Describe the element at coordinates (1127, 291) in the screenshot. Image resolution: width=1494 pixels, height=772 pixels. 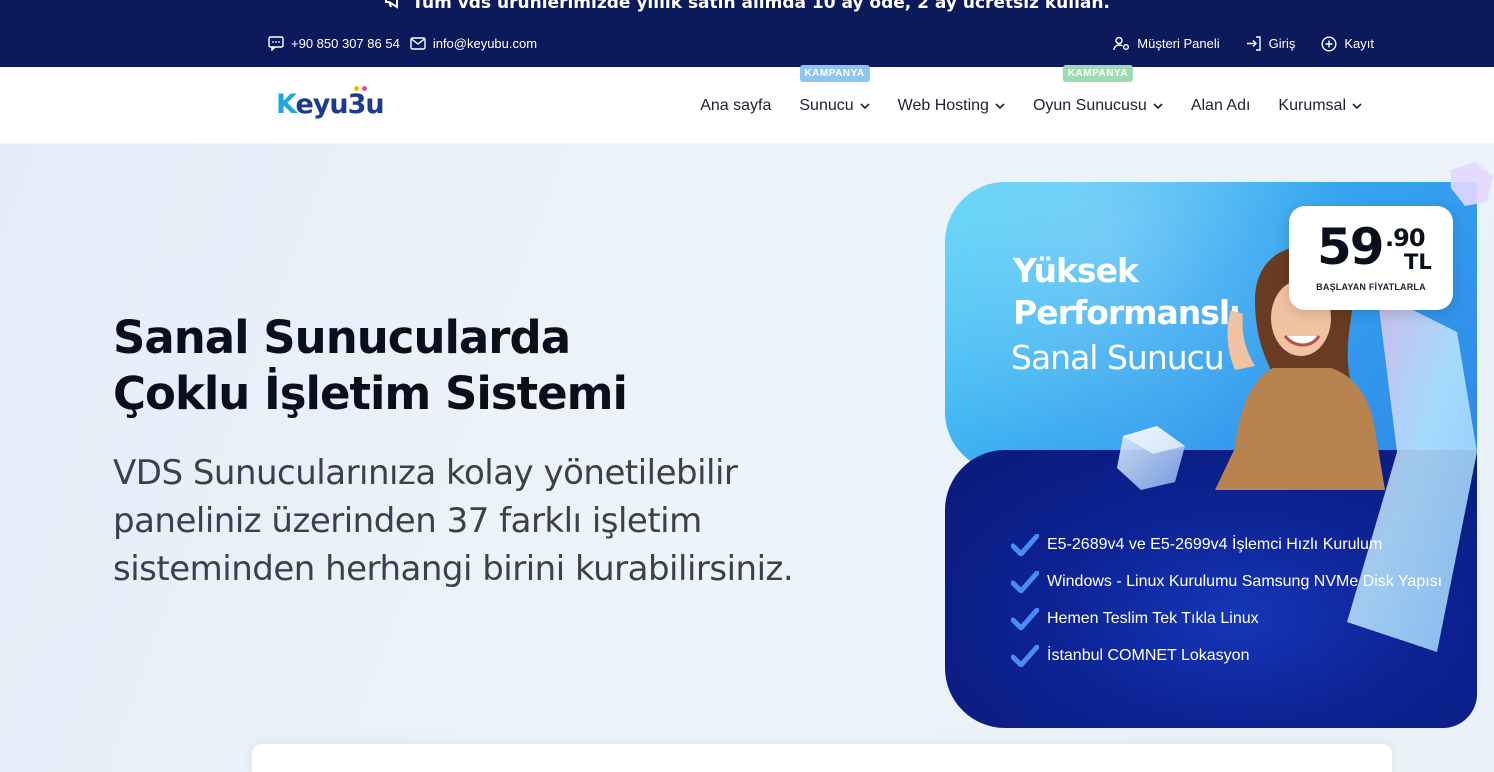
I see `promo-heading: Yüksek Performanslı` at that location.